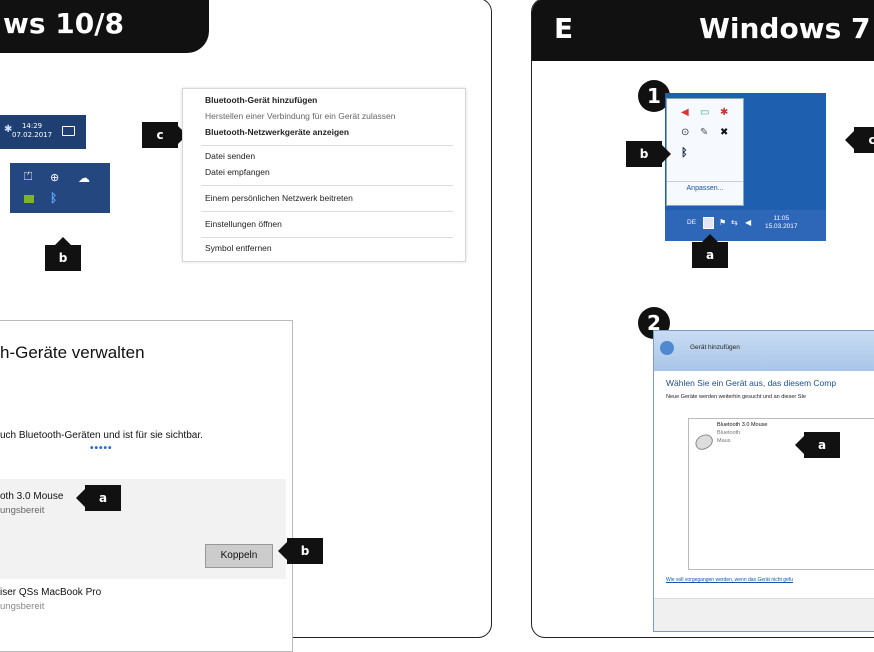 The width and height of the screenshot is (874, 652). What do you see at coordinates (691, 222) in the screenshot?
I see `language-indicator: DE` at bounding box center [691, 222].